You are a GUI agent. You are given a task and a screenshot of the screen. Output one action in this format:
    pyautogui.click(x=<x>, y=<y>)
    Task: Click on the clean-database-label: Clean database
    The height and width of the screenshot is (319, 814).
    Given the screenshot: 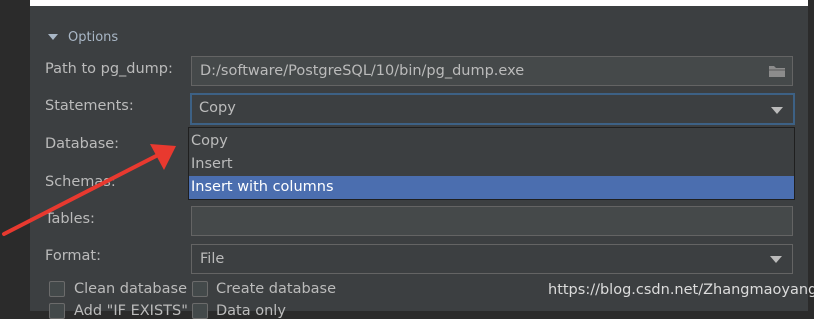 What is the action you would take?
    pyautogui.click(x=130, y=289)
    